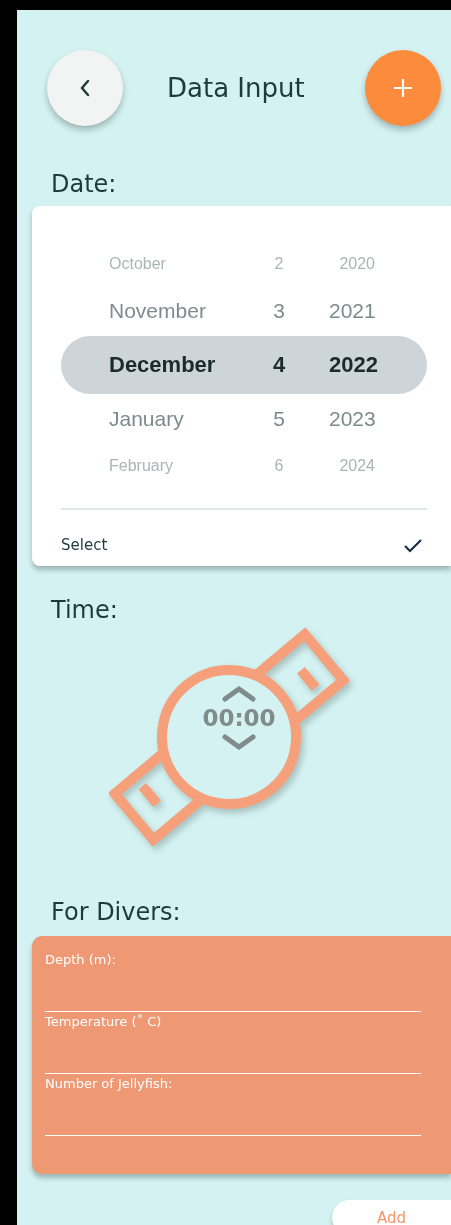  Describe the element at coordinates (244, 466) in the screenshot. I see `date-row: February 6 2024` at that location.